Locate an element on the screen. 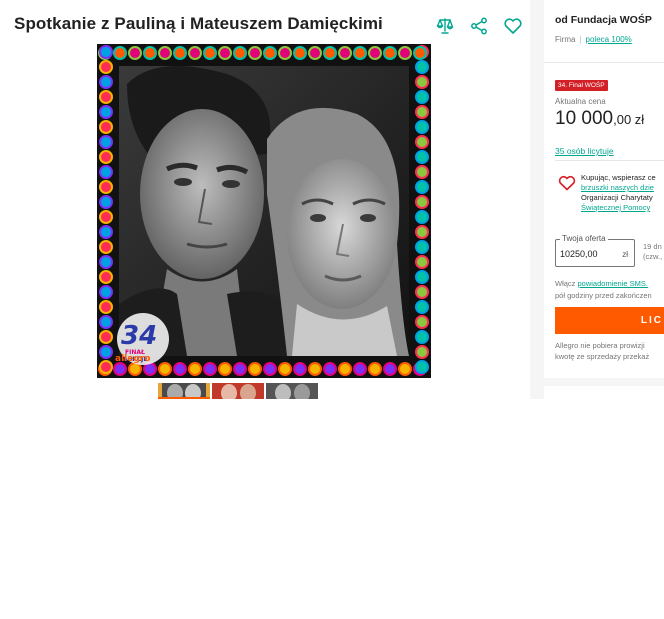  price-main: 10 000 is located at coordinates (584, 118).